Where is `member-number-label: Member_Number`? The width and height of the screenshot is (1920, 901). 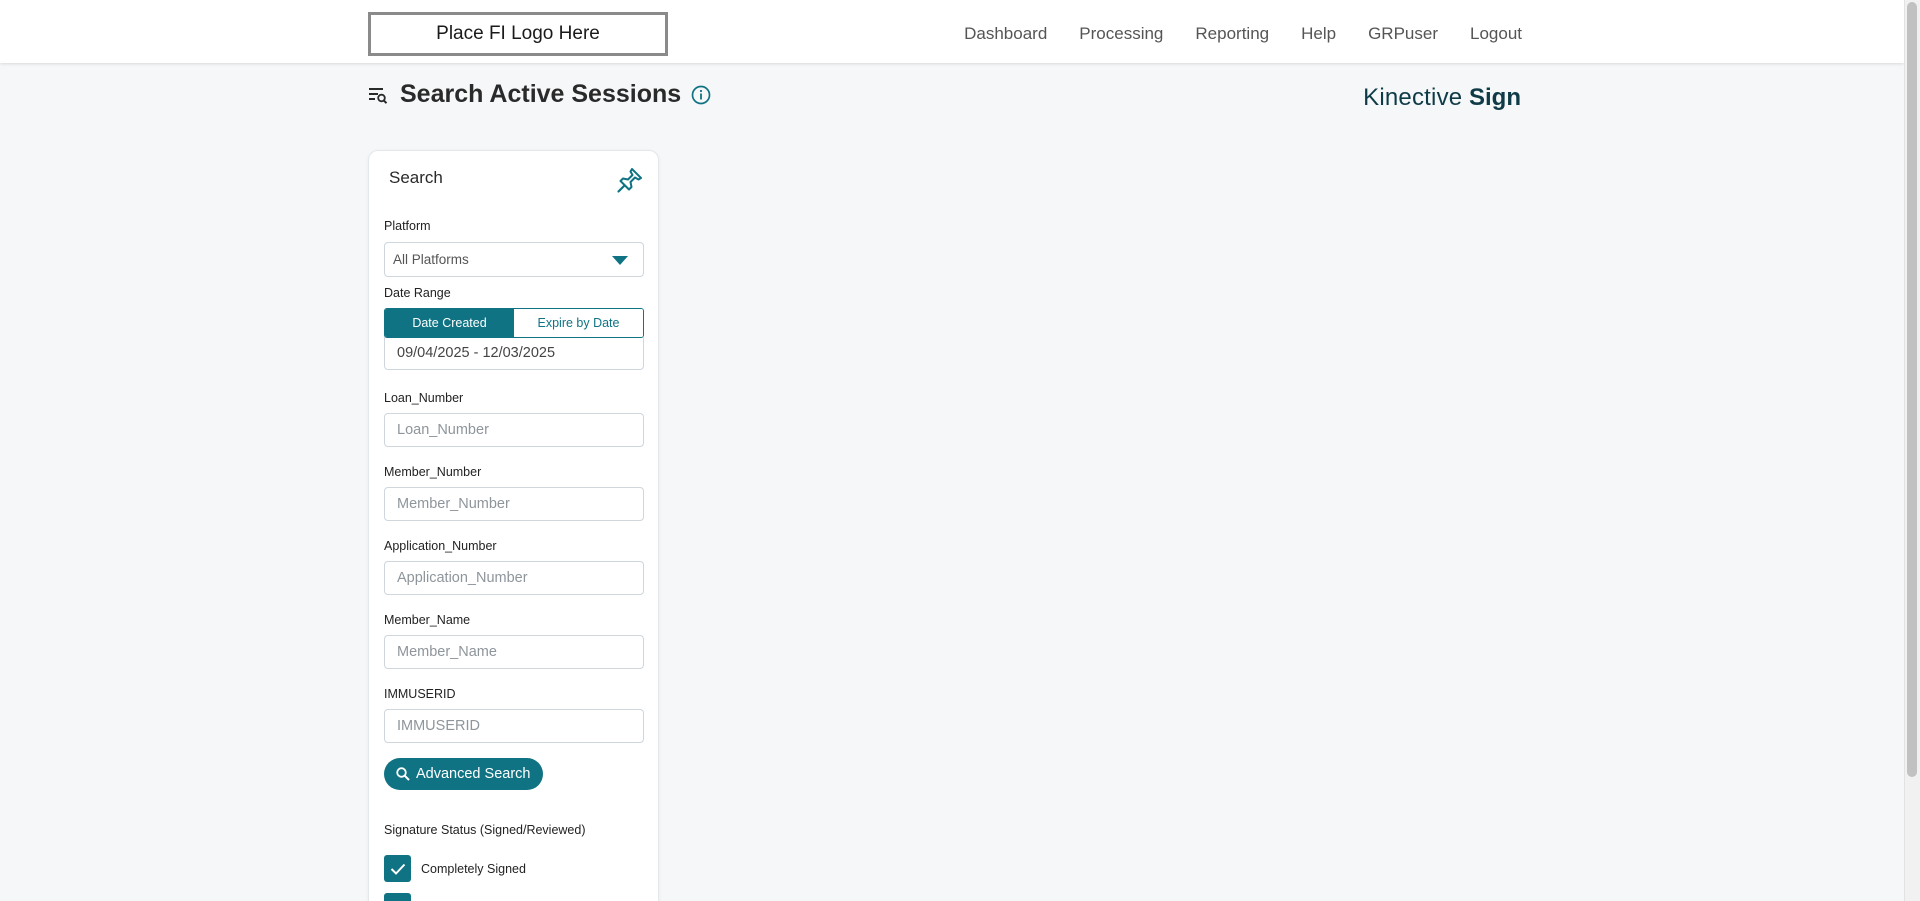 member-number-label: Member_Number is located at coordinates (433, 472).